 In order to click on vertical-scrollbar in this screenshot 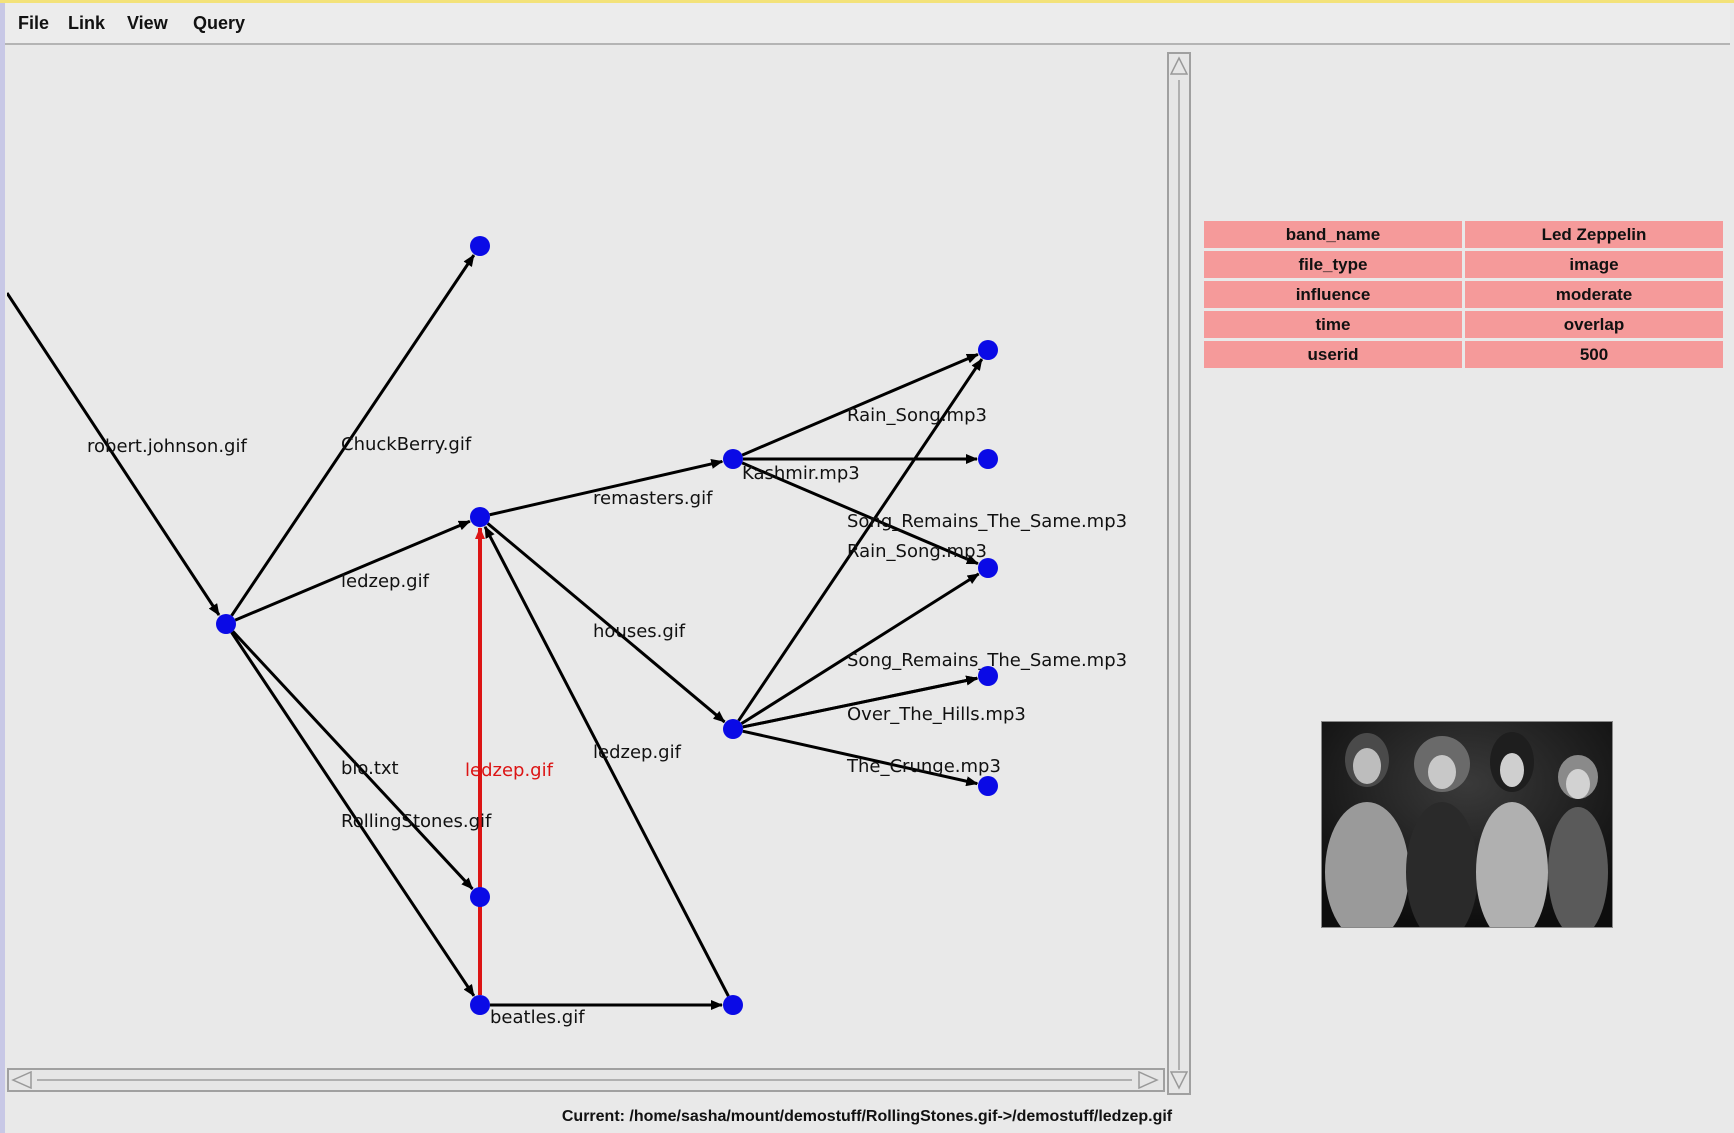, I will do `click(1179, 573)`.